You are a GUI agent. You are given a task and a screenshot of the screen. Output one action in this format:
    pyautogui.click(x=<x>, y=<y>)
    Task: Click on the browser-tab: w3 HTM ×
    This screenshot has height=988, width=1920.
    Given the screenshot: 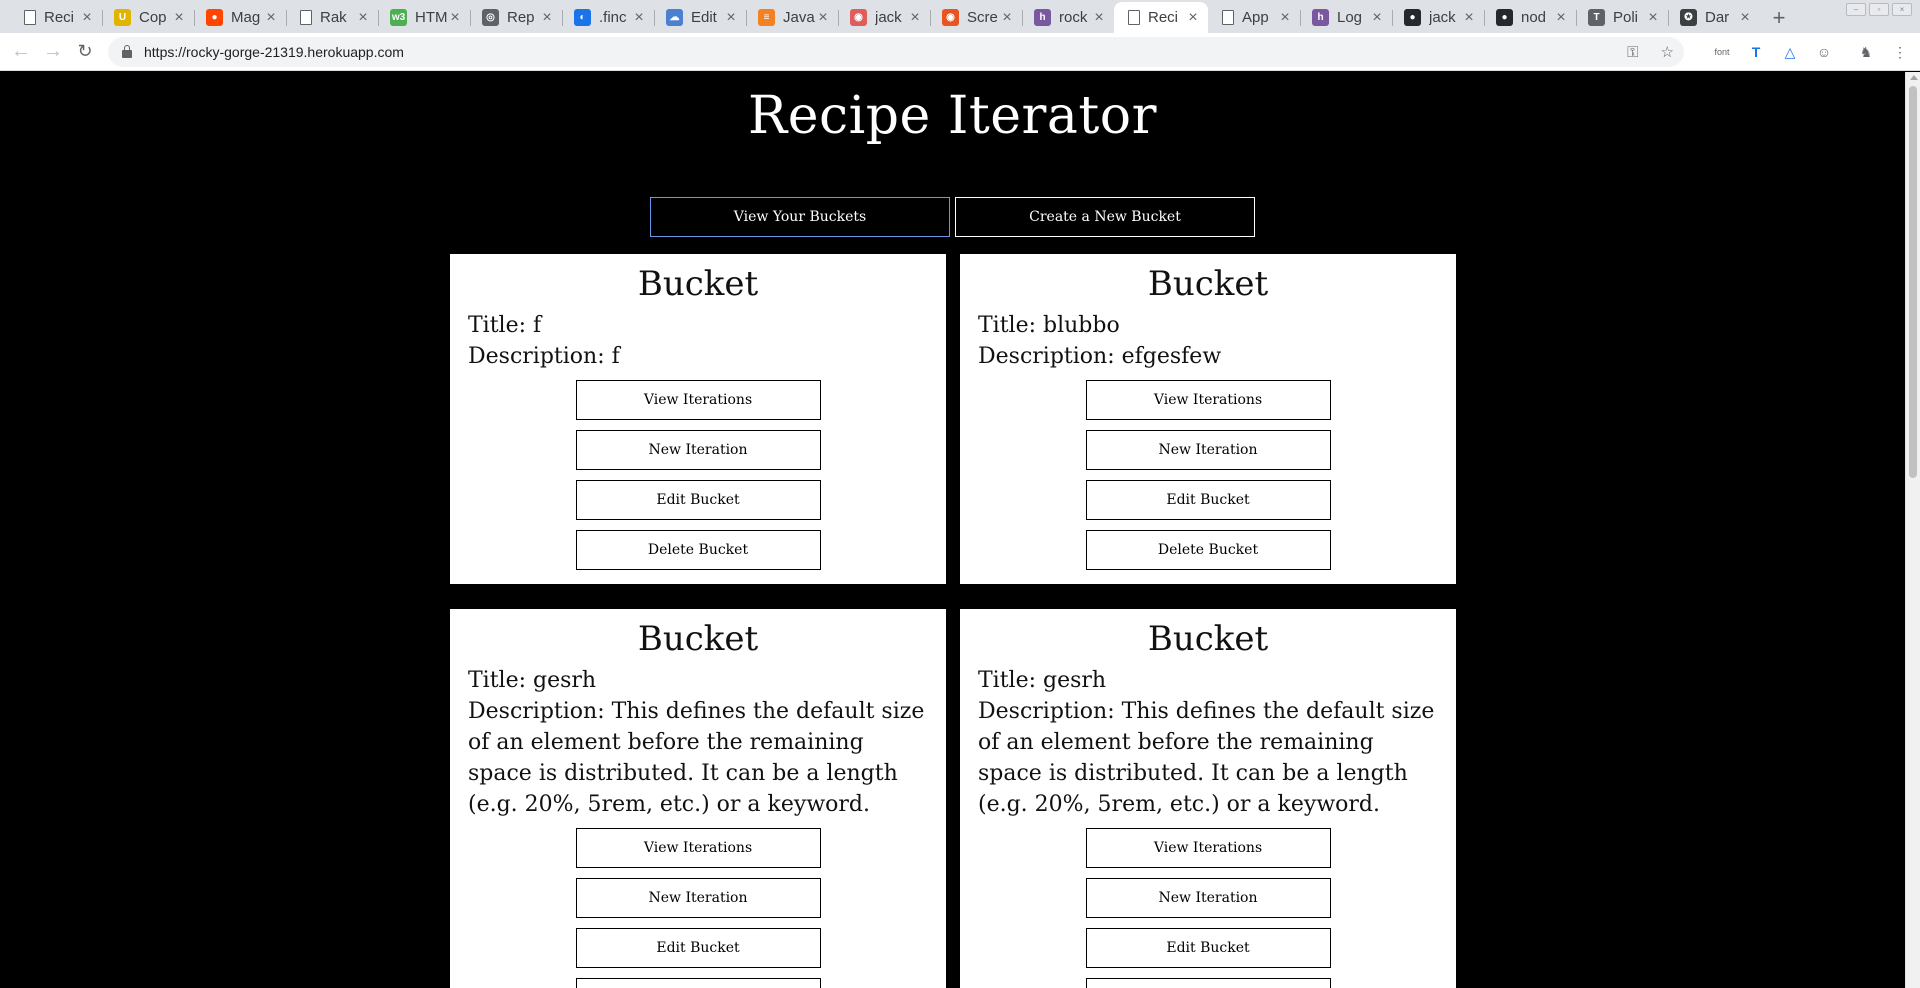 What is the action you would take?
    pyautogui.click(x=424, y=17)
    